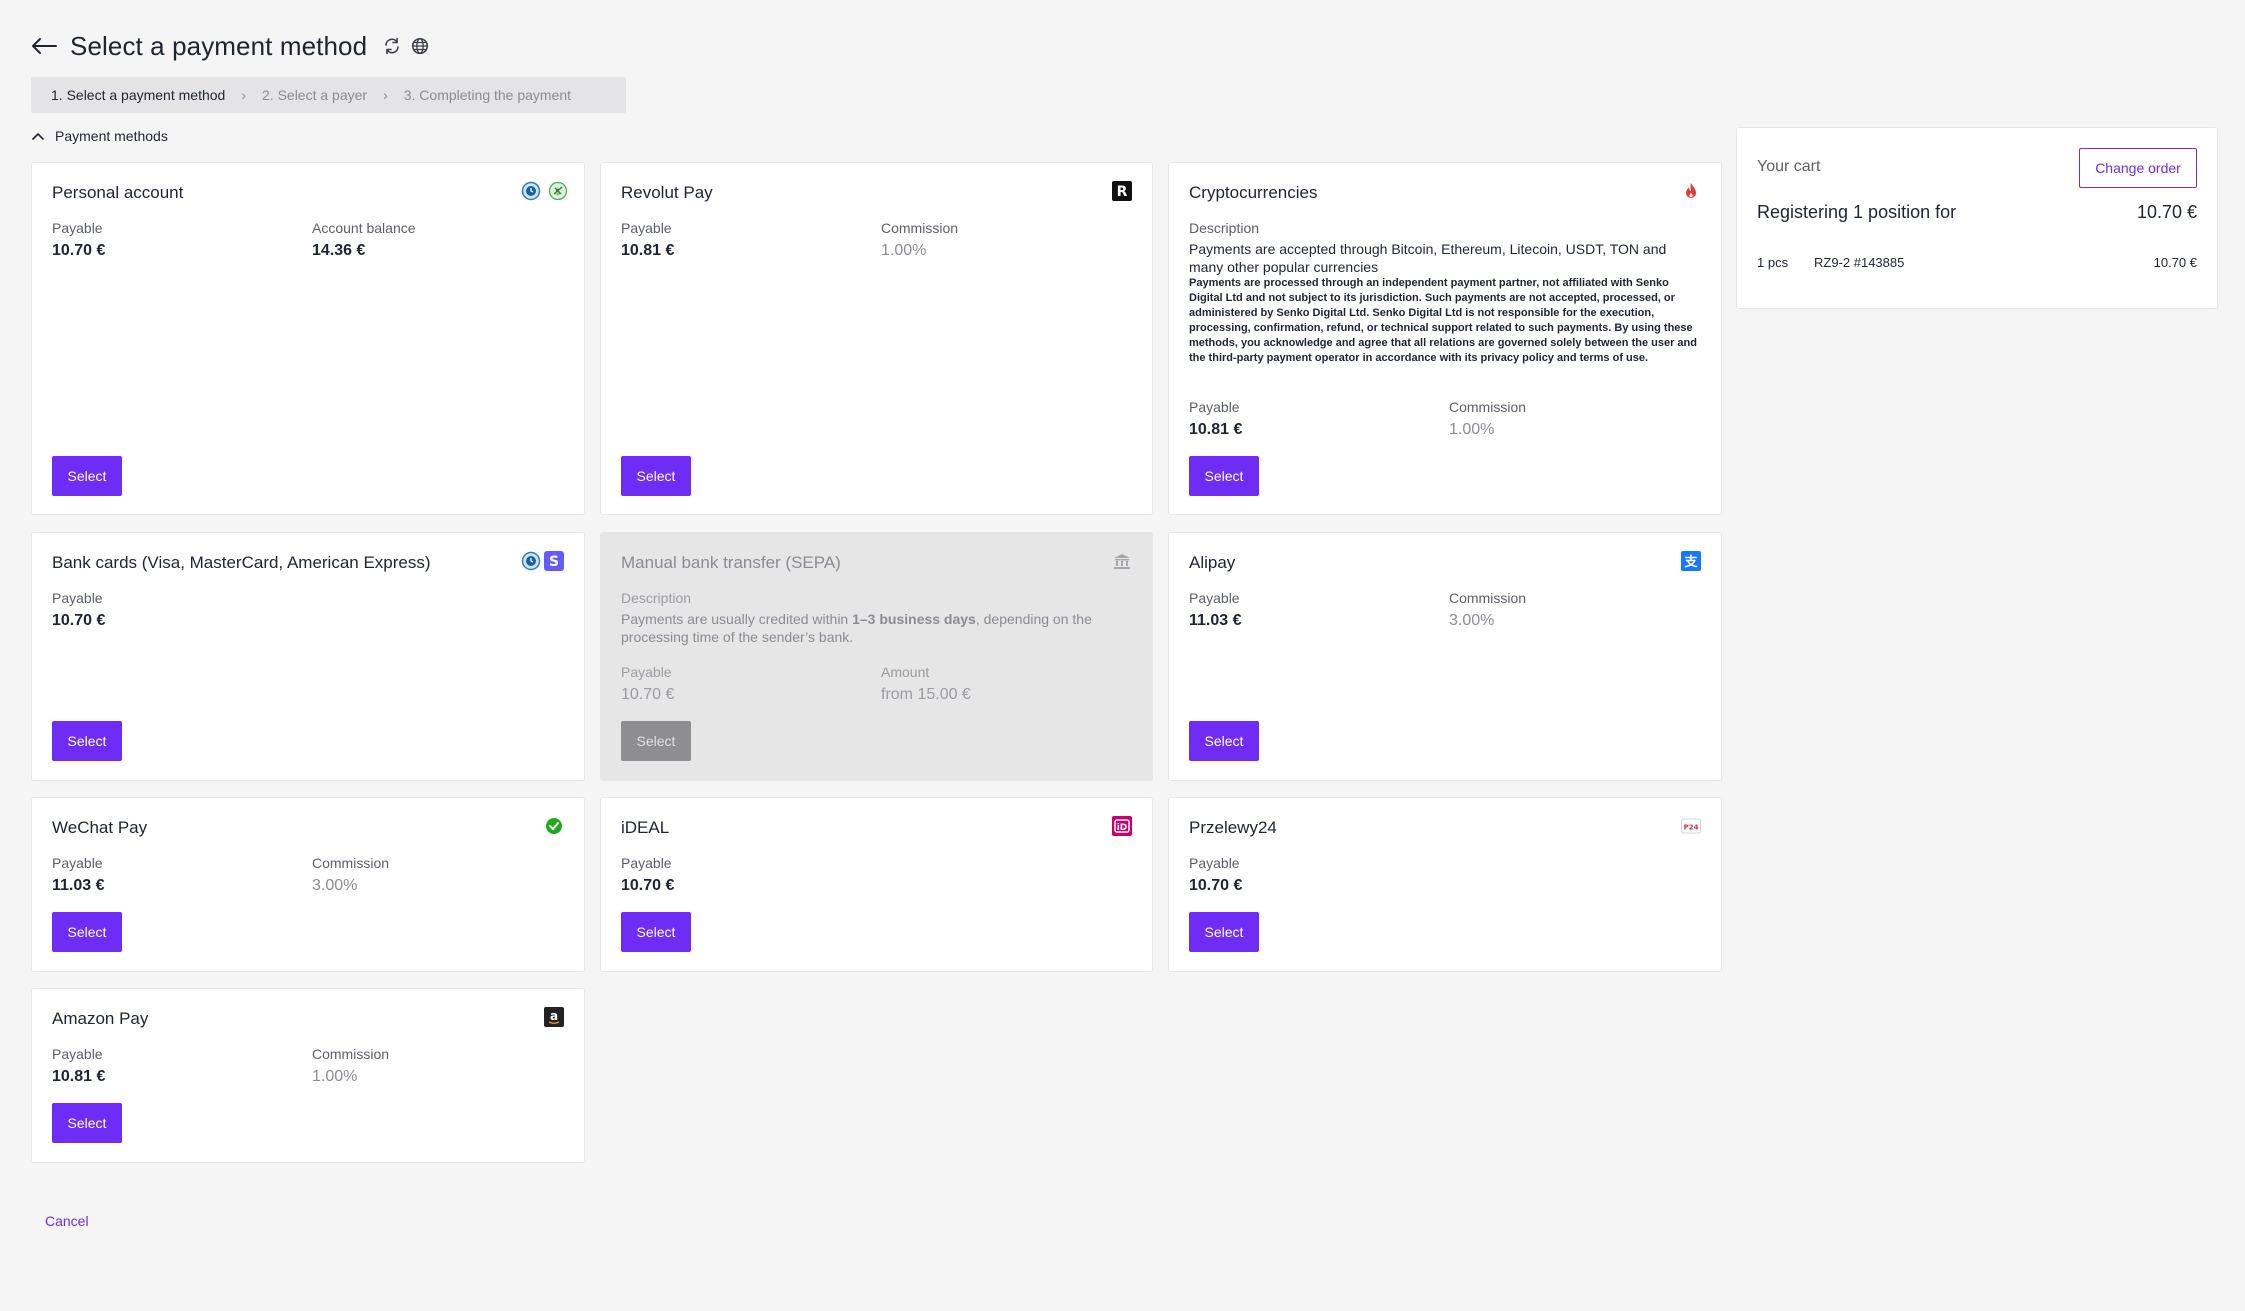 The height and width of the screenshot is (1311, 2245). Describe the element at coordinates (731, 562) in the screenshot. I see `method-title: Manual bank transfer (SEPA)` at that location.